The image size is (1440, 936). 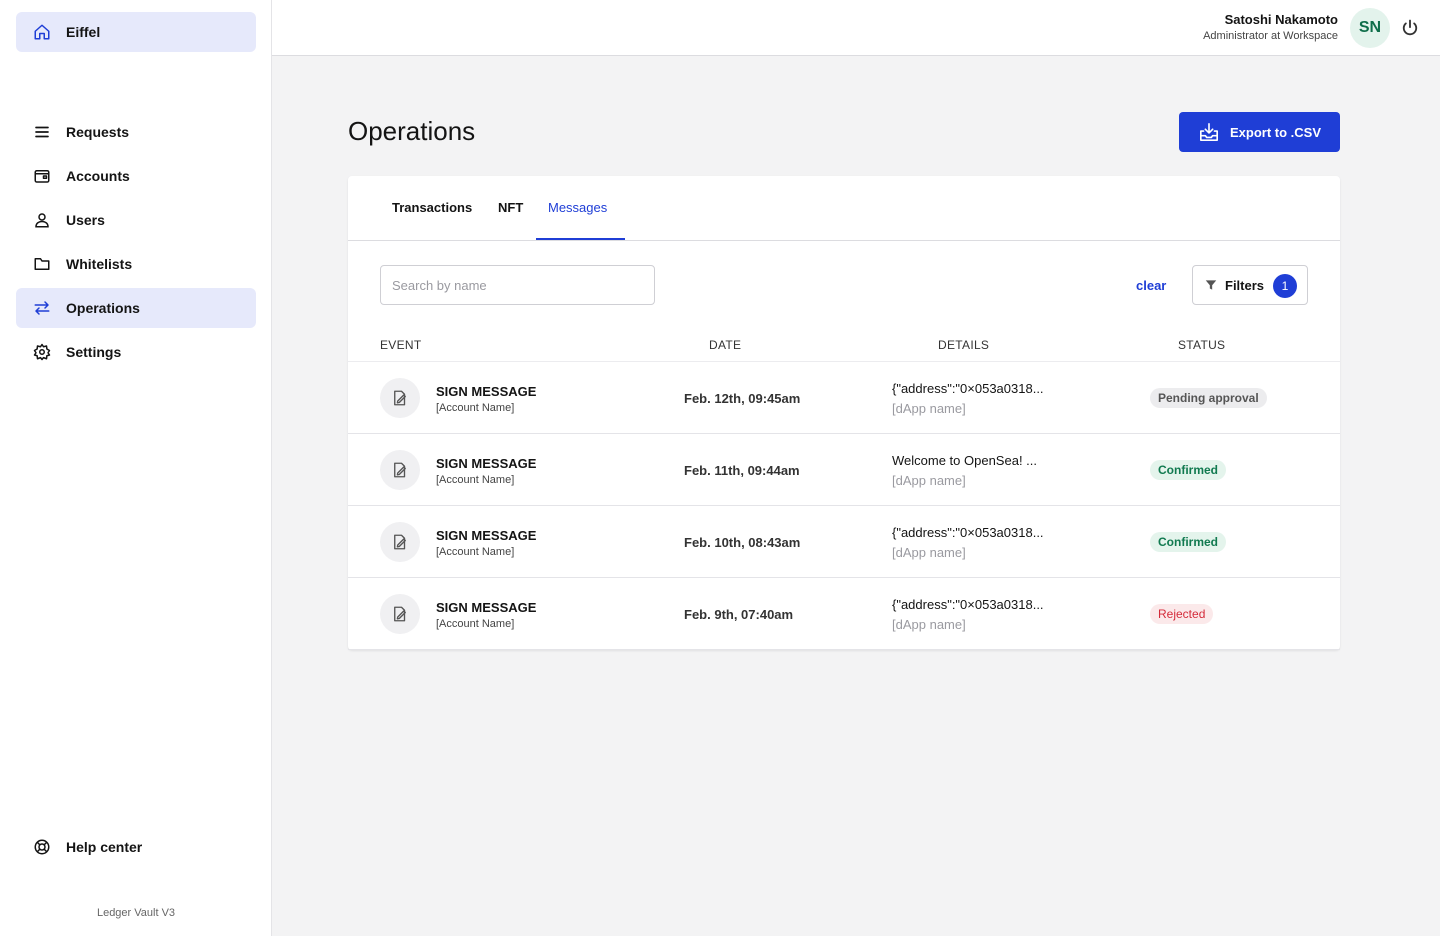 I want to click on sidebar-item-help-center: Help center, so click(x=136, y=847).